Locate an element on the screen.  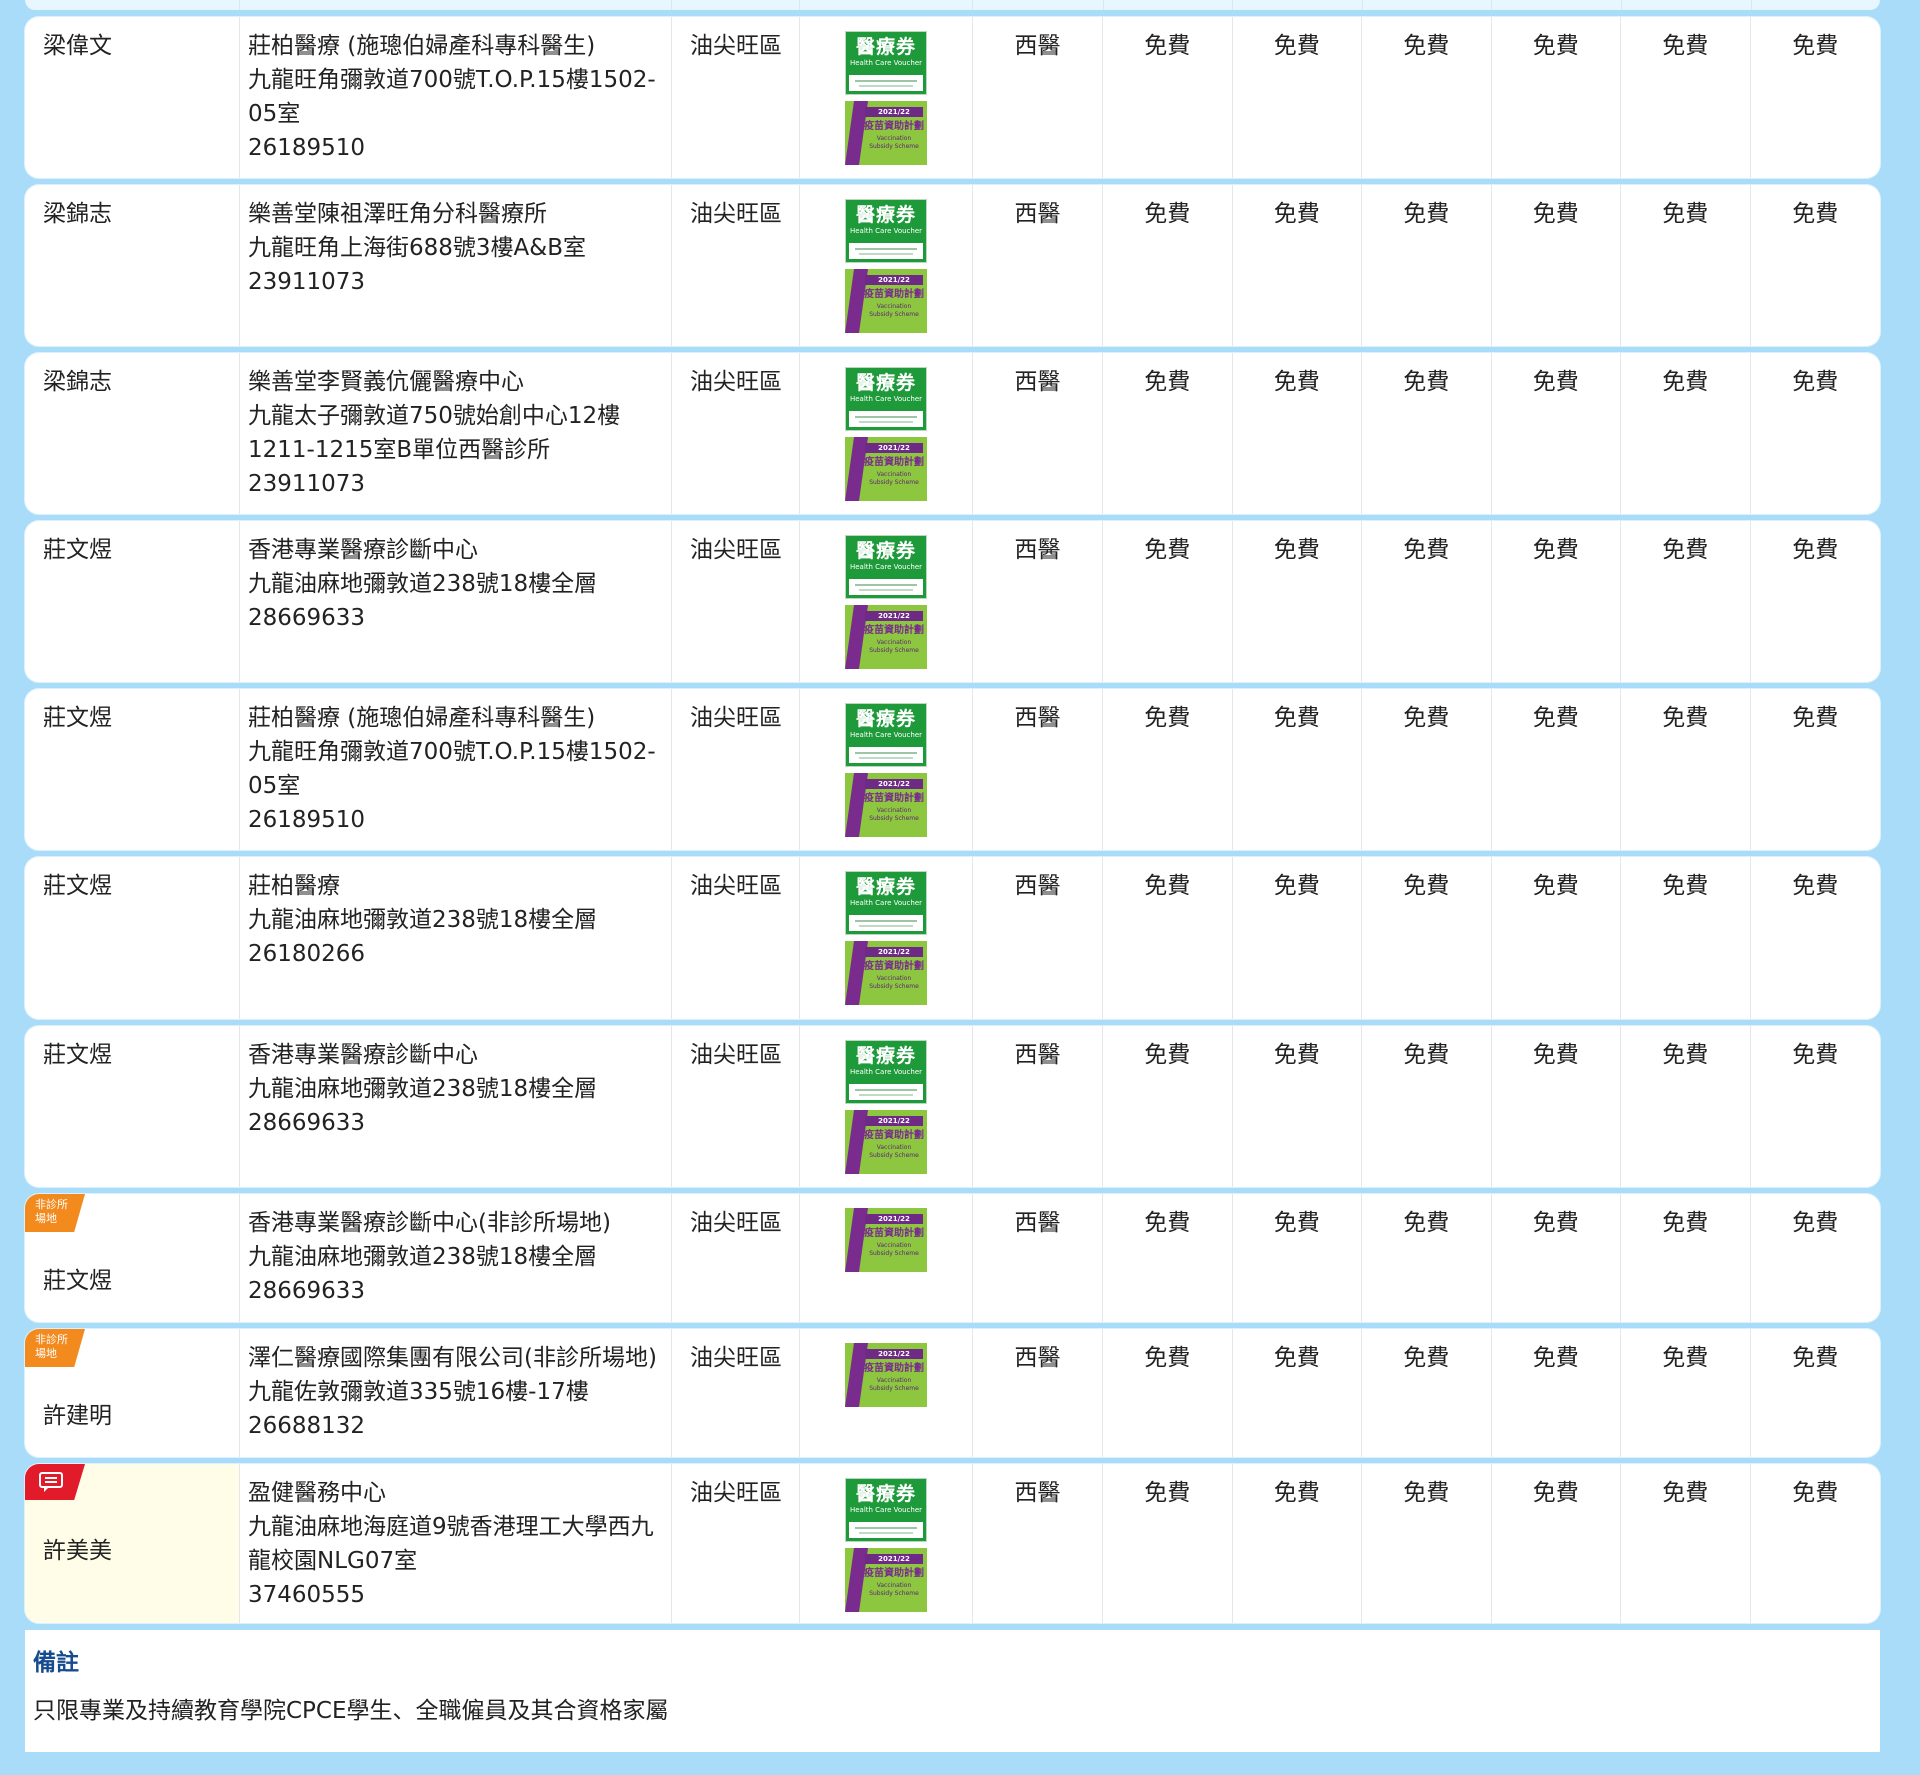
clinic-phone: 37460555 is located at coordinates (459, 1595).